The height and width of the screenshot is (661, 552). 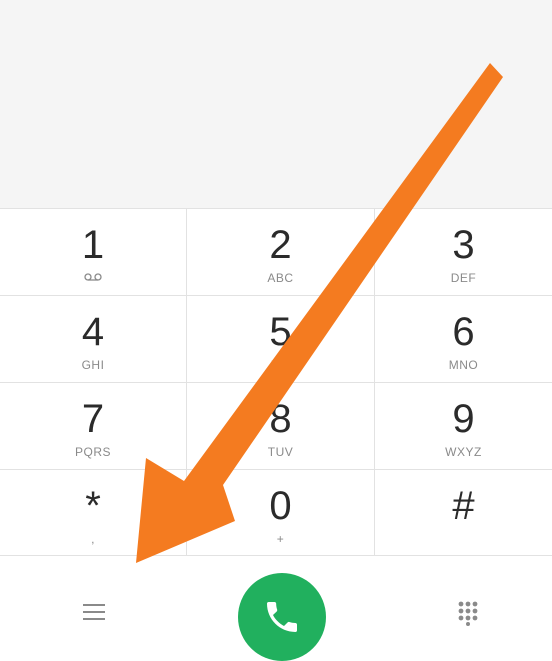 What do you see at coordinates (93, 506) in the screenshot?
I see `key-digit: *` at bounding box center [93, 506].